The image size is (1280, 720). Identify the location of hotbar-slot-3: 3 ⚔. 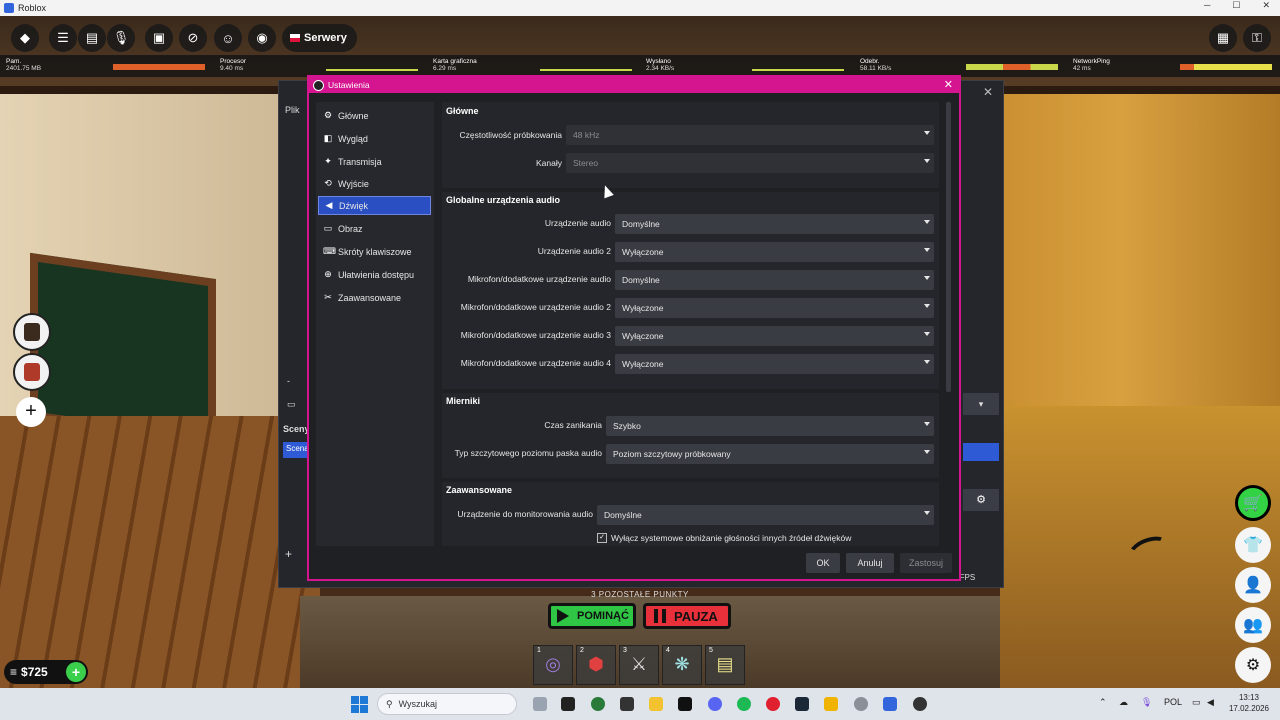
(639, 665).